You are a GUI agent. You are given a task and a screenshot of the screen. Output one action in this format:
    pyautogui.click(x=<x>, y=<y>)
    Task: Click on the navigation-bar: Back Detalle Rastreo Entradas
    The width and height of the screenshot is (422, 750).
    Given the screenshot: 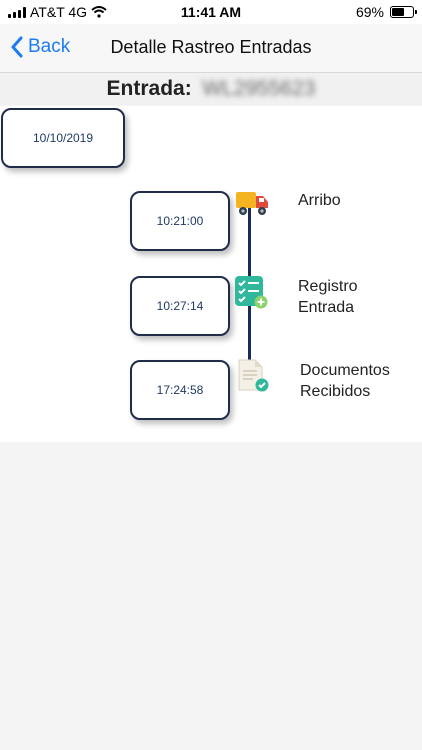 What is the action you would take?
    pyautogui.click(x=211, y=48)
    